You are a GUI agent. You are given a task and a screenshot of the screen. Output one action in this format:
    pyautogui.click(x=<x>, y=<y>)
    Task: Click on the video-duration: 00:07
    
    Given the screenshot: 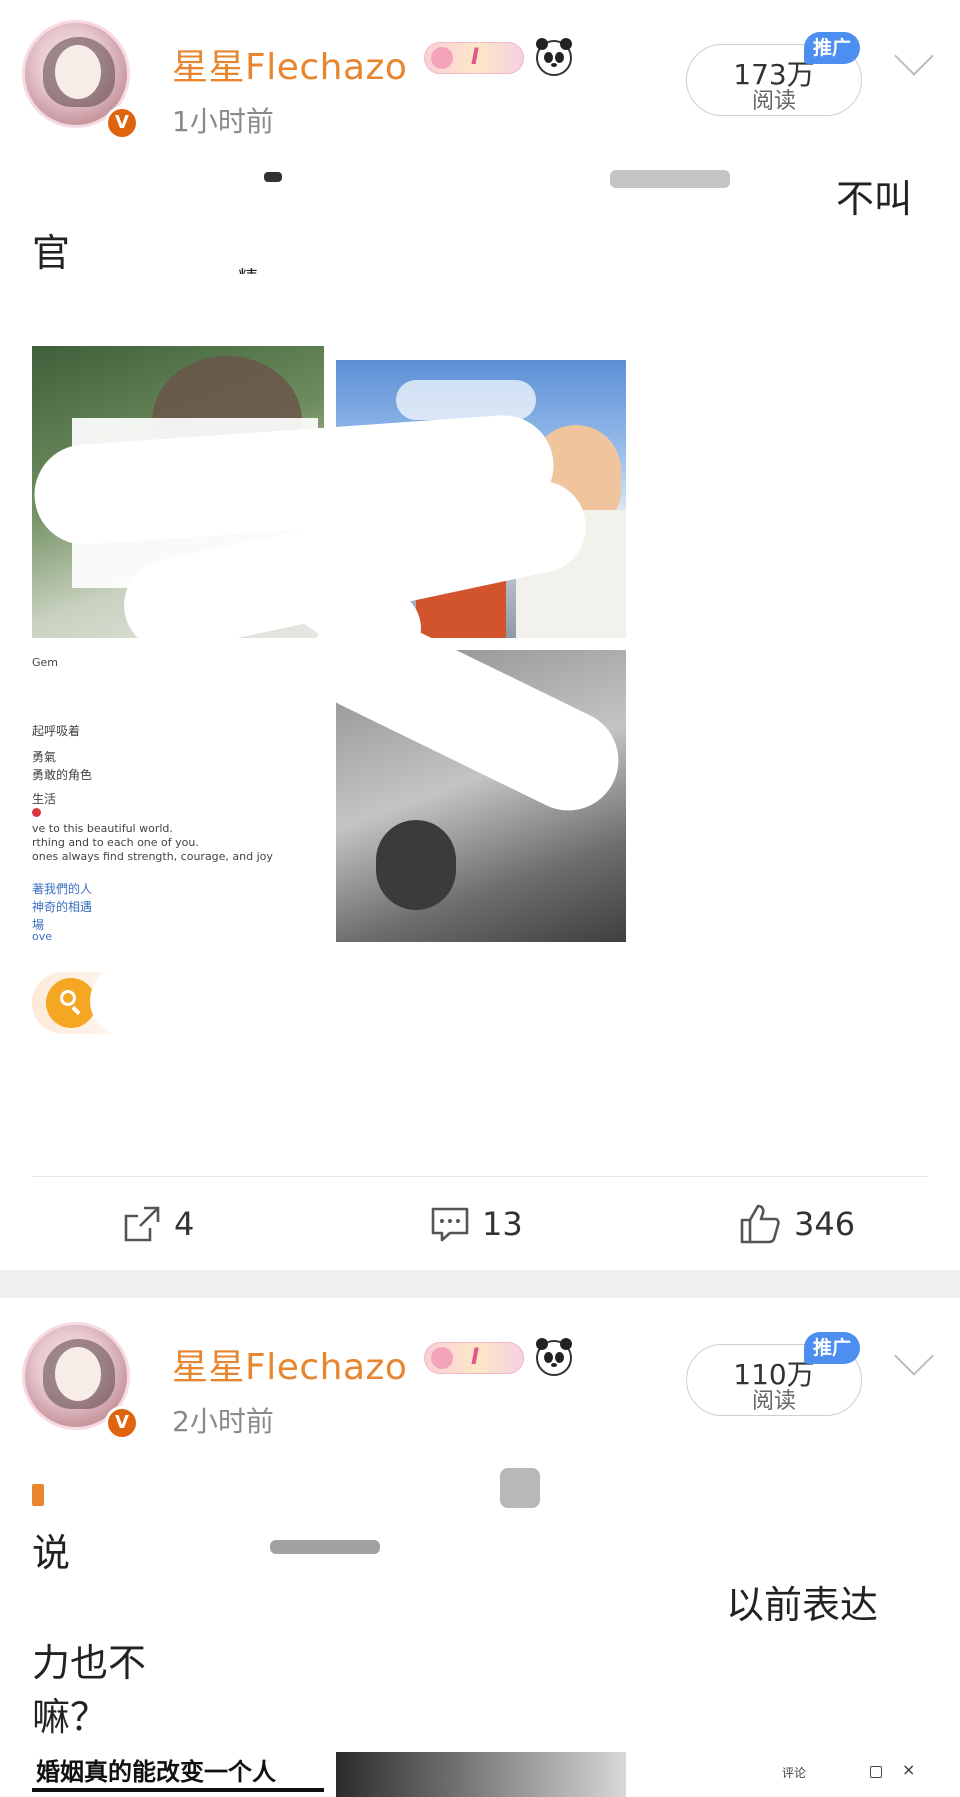 What is the action you would take?
    pyautogui.click(x=273, y=616)
    